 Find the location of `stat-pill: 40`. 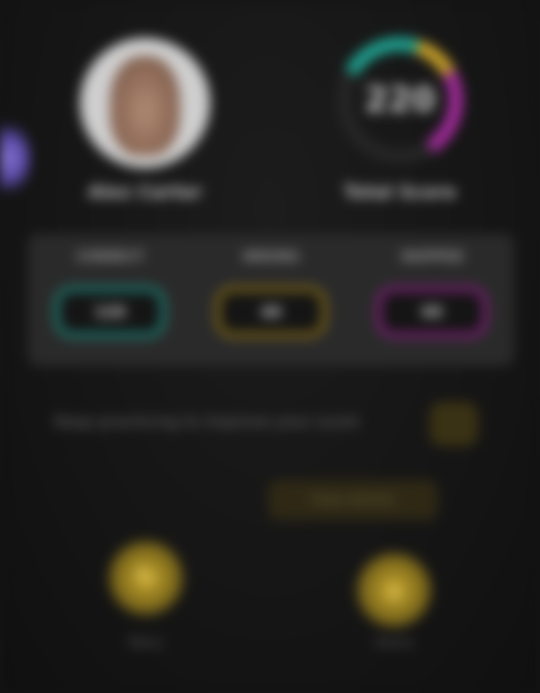

stat-pill: 40 is located at coordinates (271, 312).